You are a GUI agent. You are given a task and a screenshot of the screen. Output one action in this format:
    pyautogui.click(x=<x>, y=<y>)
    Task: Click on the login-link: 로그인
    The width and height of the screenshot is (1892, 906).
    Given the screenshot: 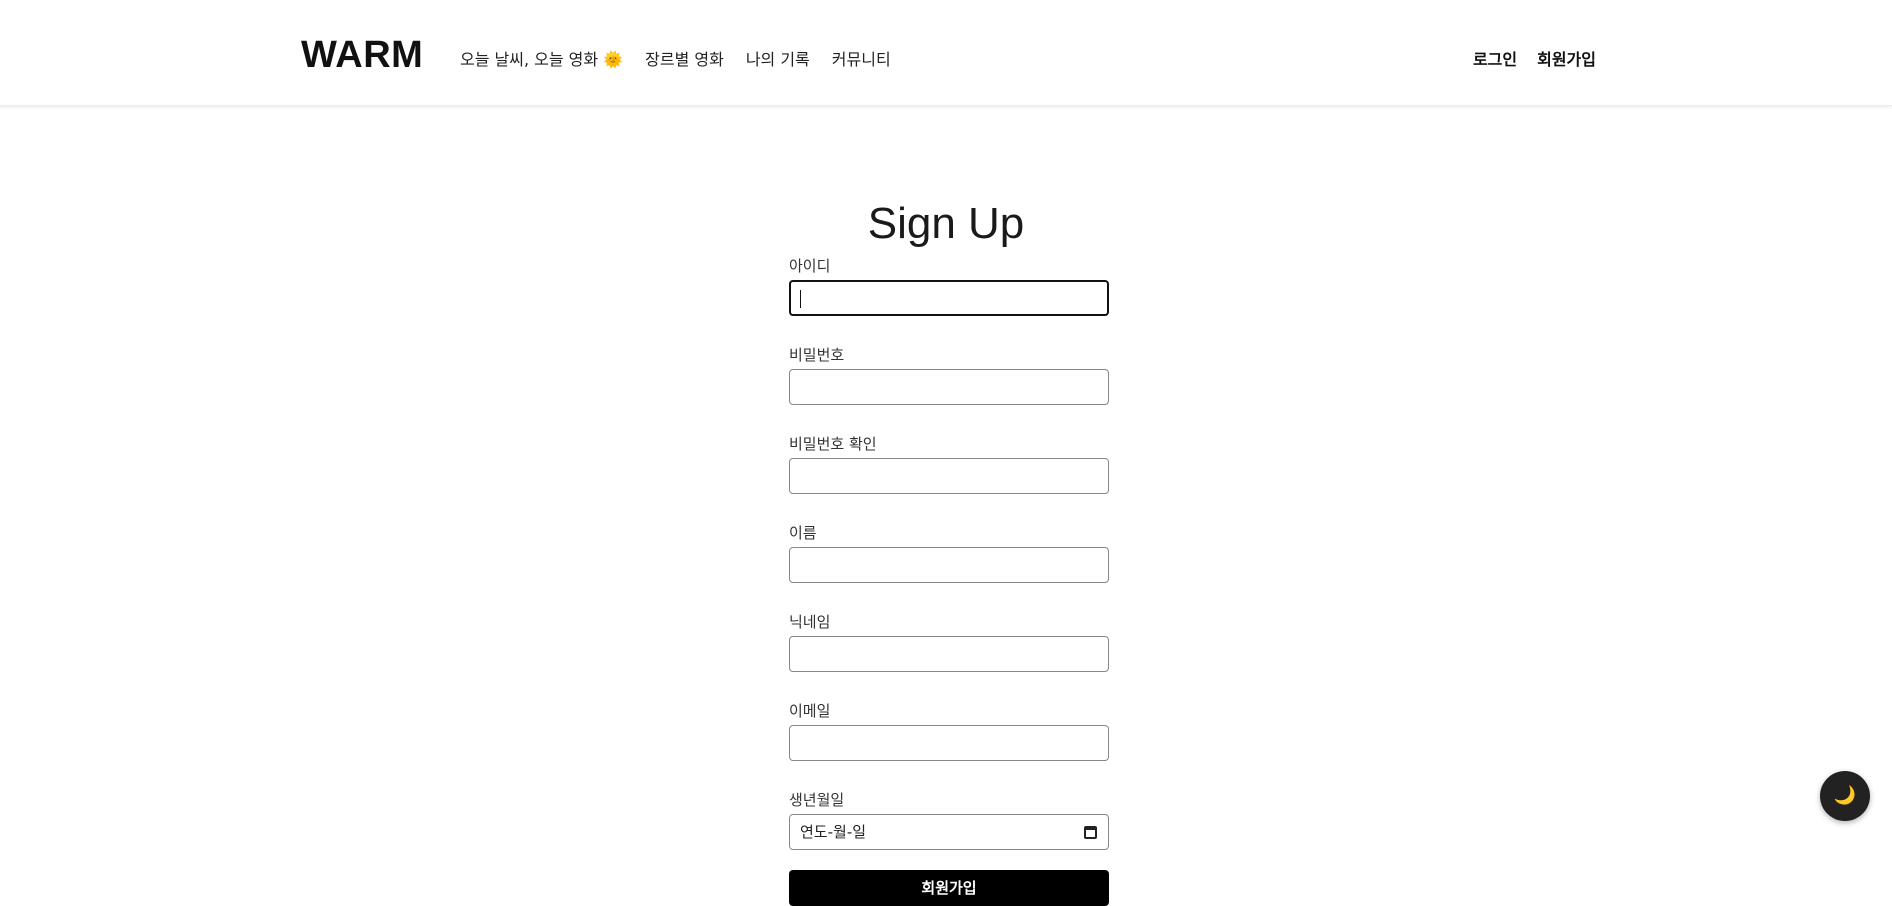 What is the action you would take?
    pyautogui.click(x=1495, y=60)
    